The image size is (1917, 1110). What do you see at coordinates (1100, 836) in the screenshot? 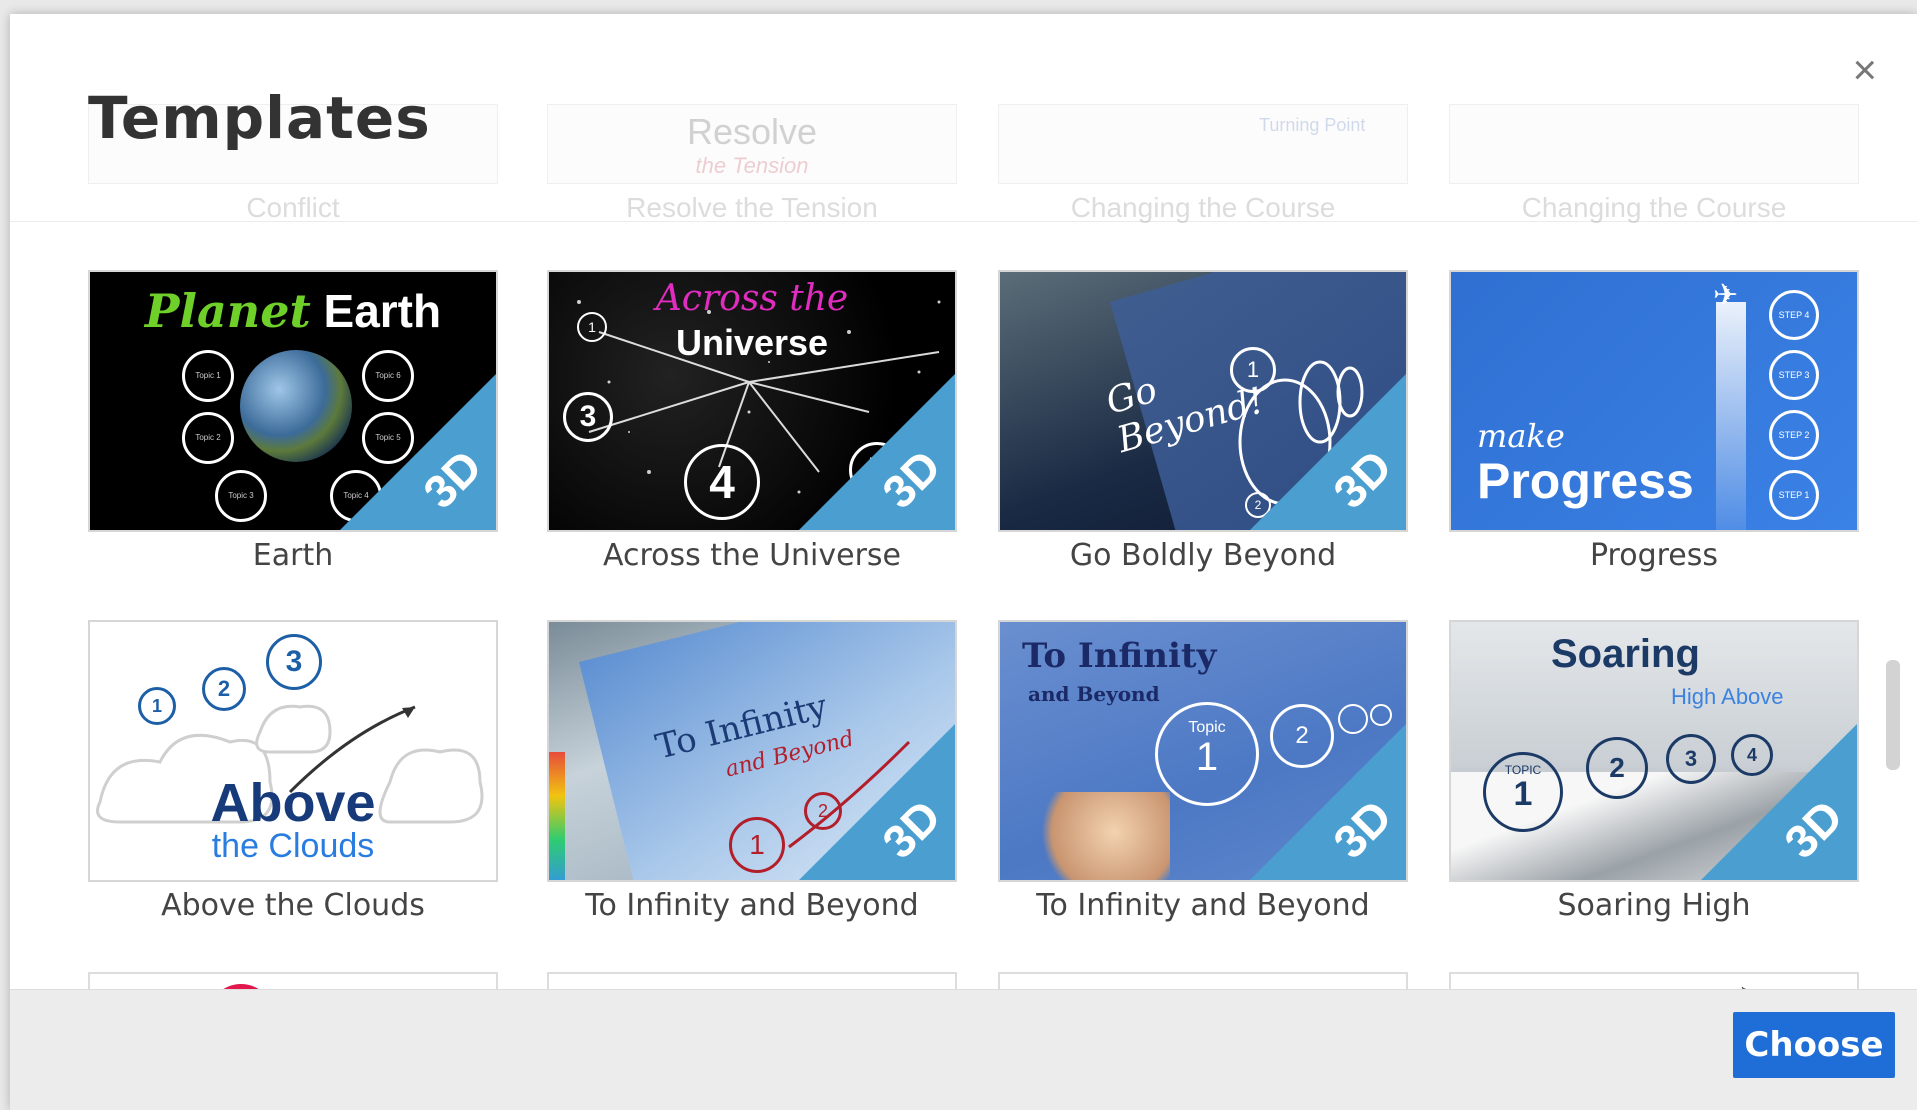
I see `hand-icon` at bounding box center [1100, 836].